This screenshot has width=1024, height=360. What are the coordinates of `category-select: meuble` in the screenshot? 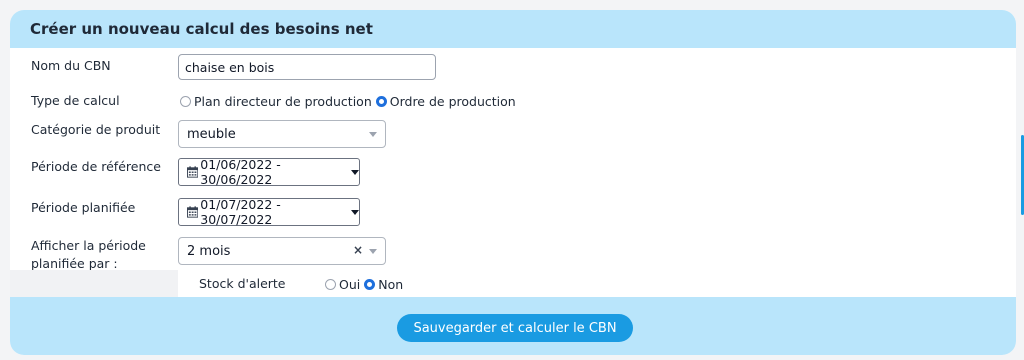 It's located at (282, 134).